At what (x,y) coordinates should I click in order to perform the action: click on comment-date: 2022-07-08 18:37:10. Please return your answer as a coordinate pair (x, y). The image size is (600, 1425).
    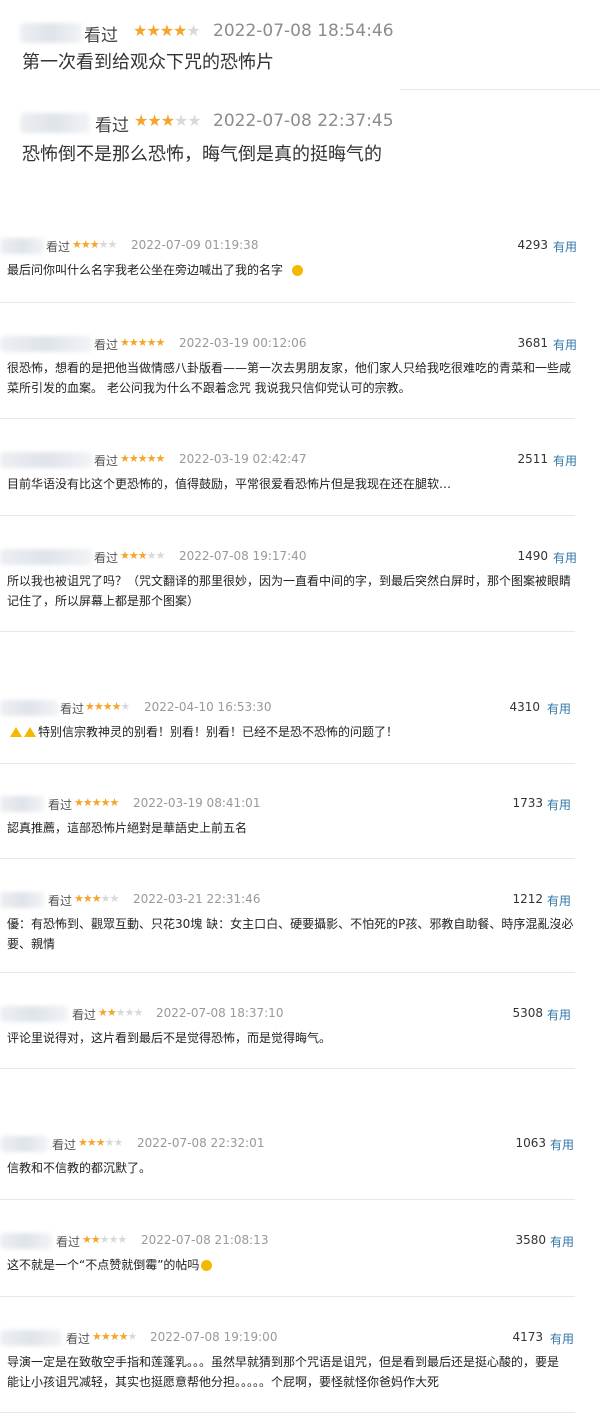
    Looking at the image, I should click on (220, 1013).